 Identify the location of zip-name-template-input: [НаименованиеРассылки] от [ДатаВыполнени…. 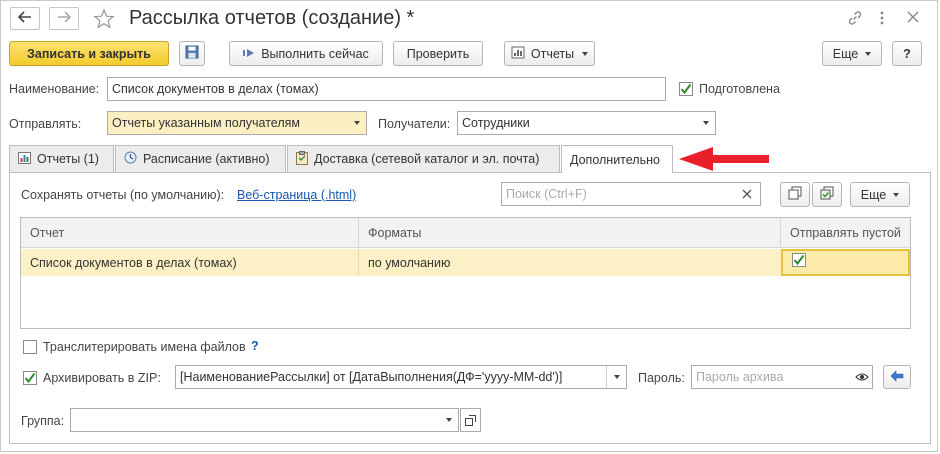
(401, 377).